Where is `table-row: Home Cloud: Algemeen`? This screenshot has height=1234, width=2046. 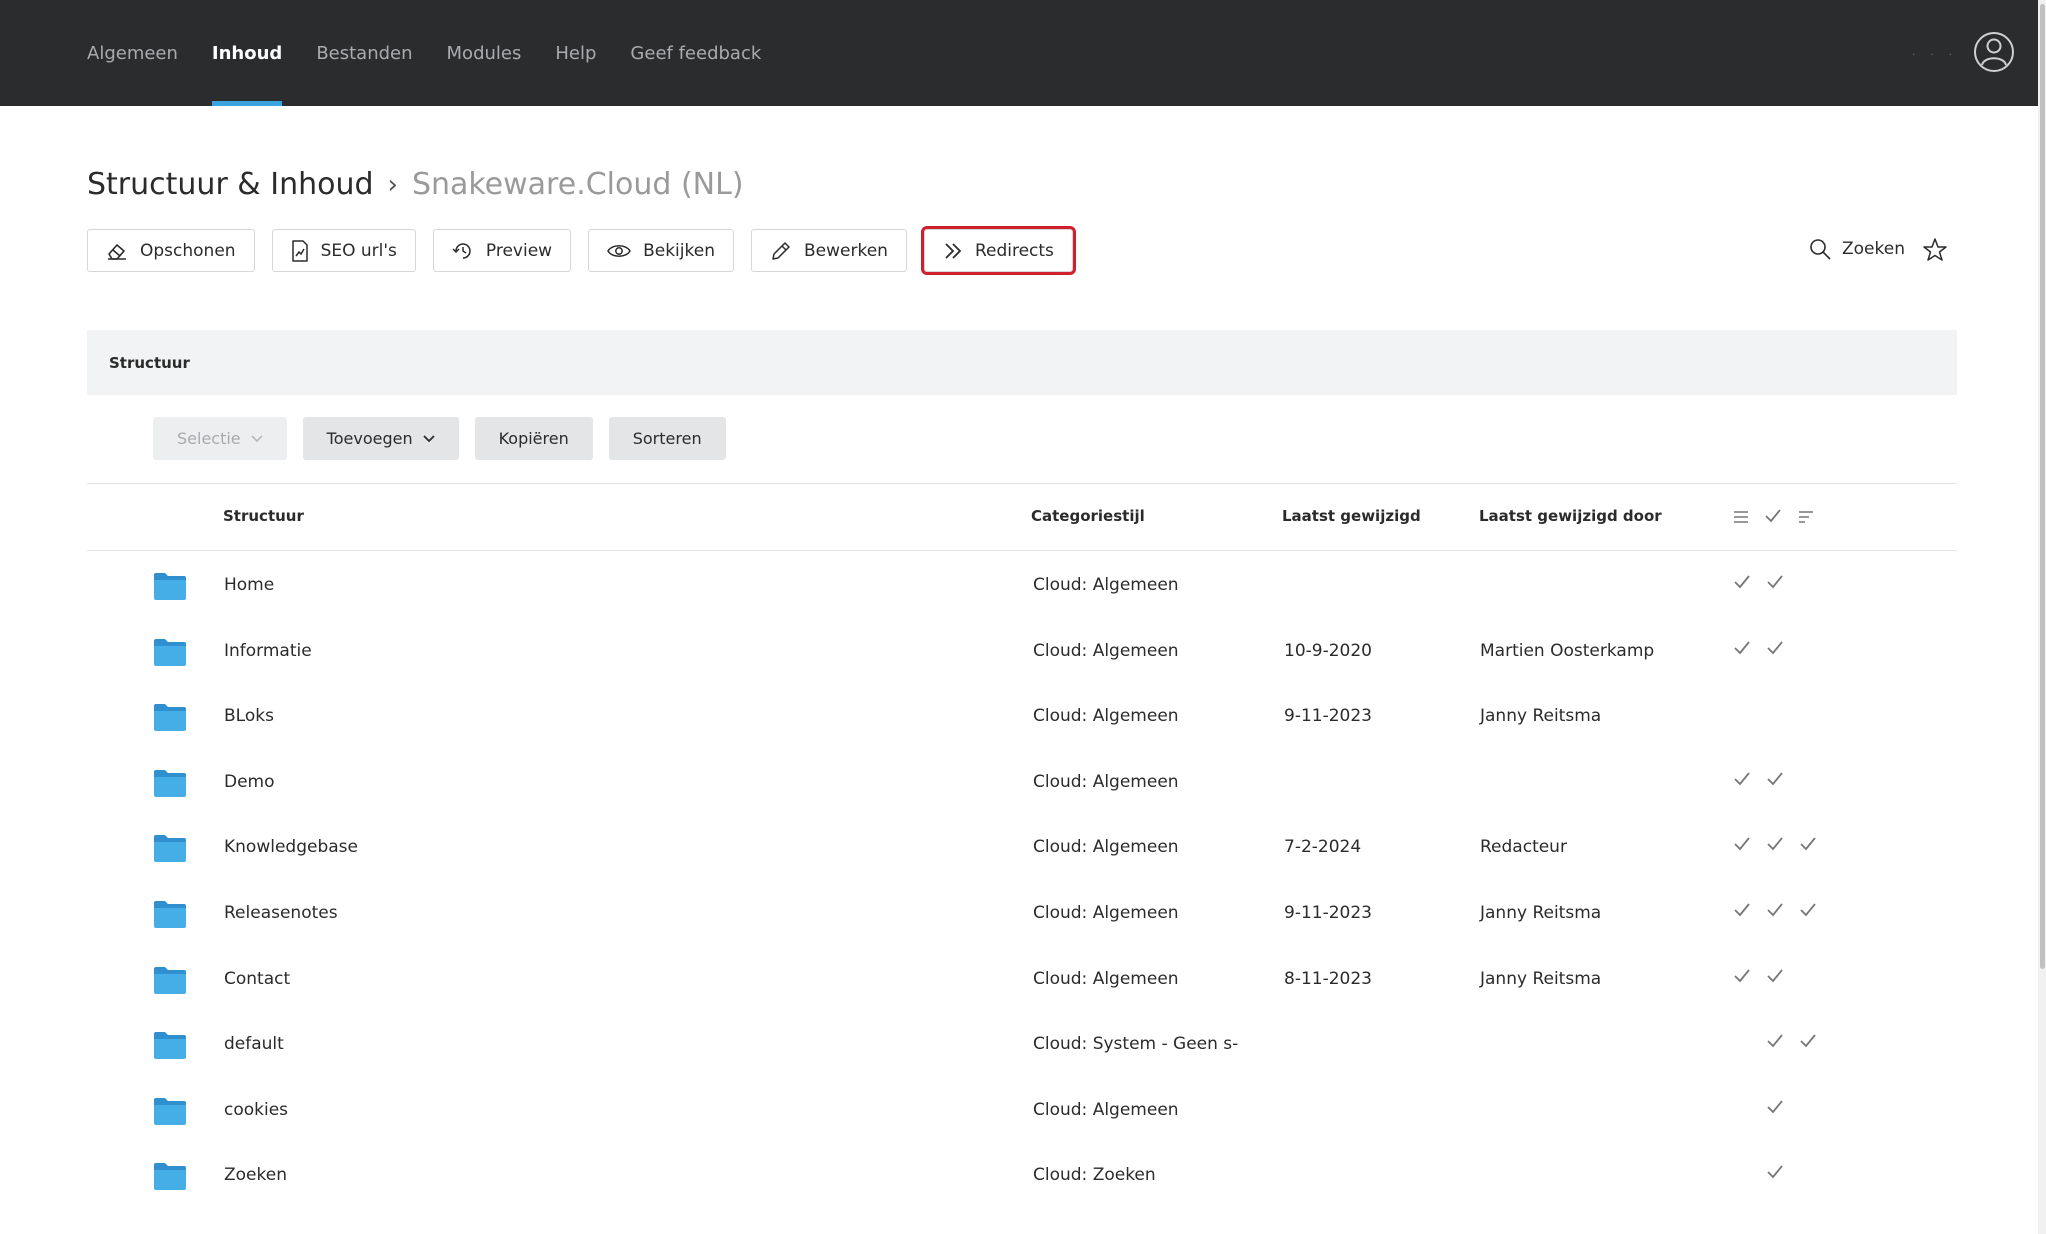
table-row: Home Cloud: Algemeen is located at coordinates (1022, 585).